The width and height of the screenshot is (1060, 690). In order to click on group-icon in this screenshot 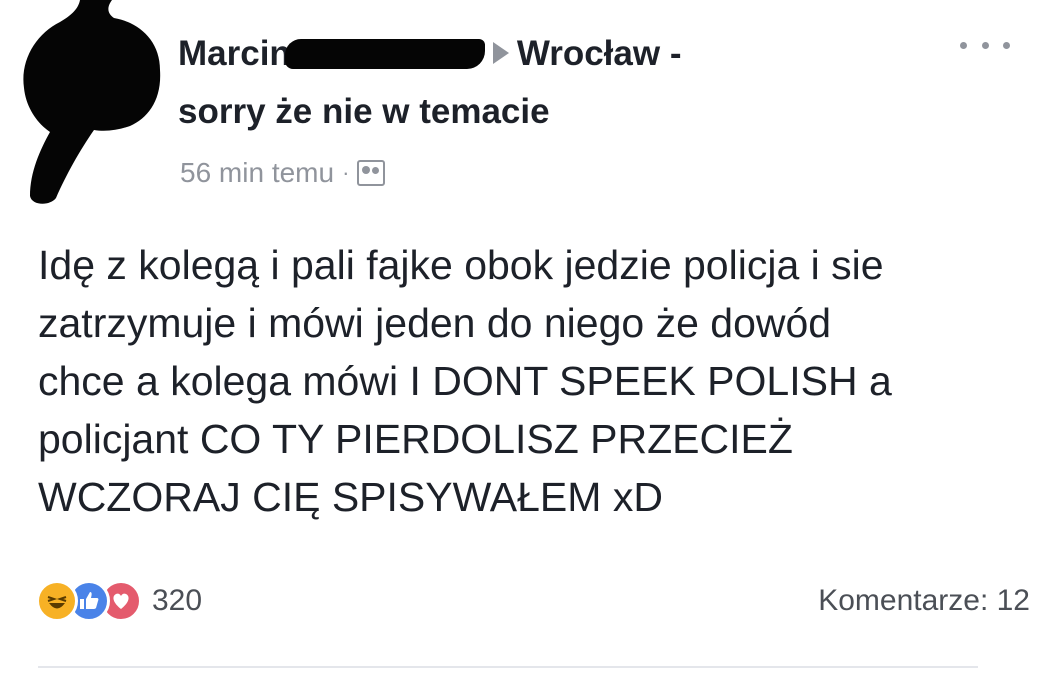, I will do `click(371, 173)`.